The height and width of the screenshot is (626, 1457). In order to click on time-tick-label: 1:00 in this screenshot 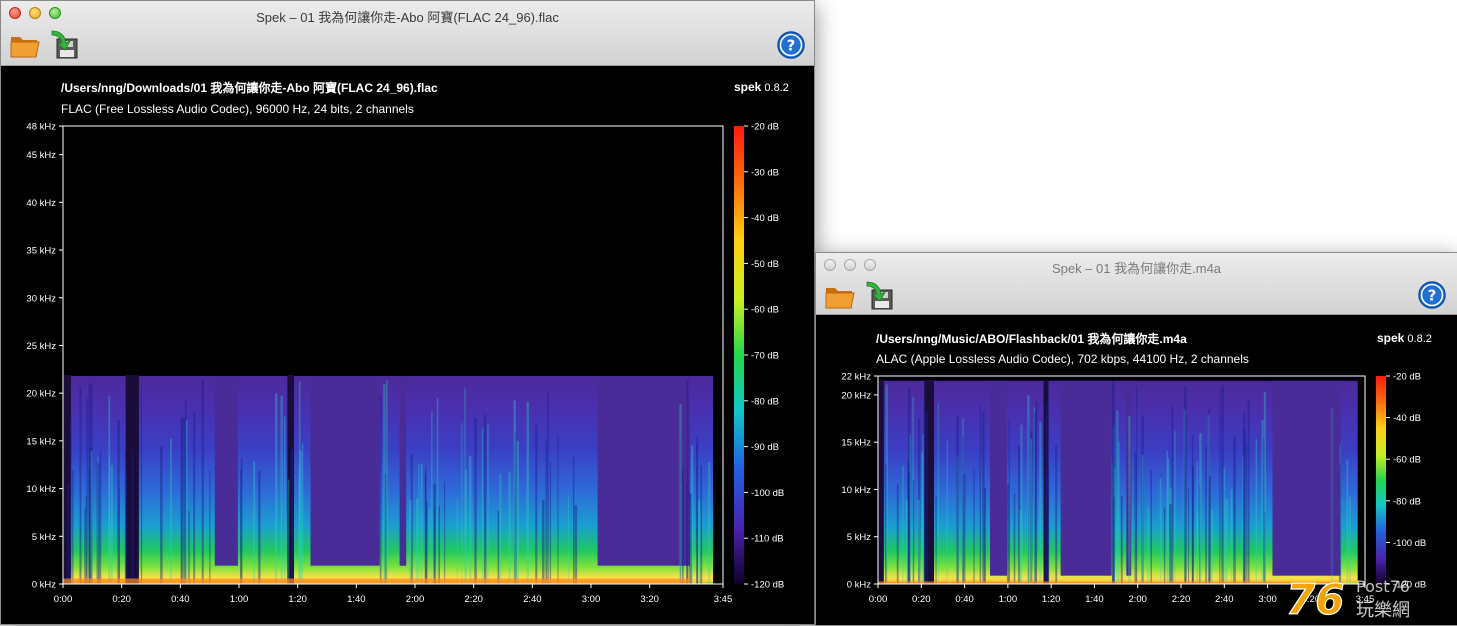, I will do `click(239, 599)`.